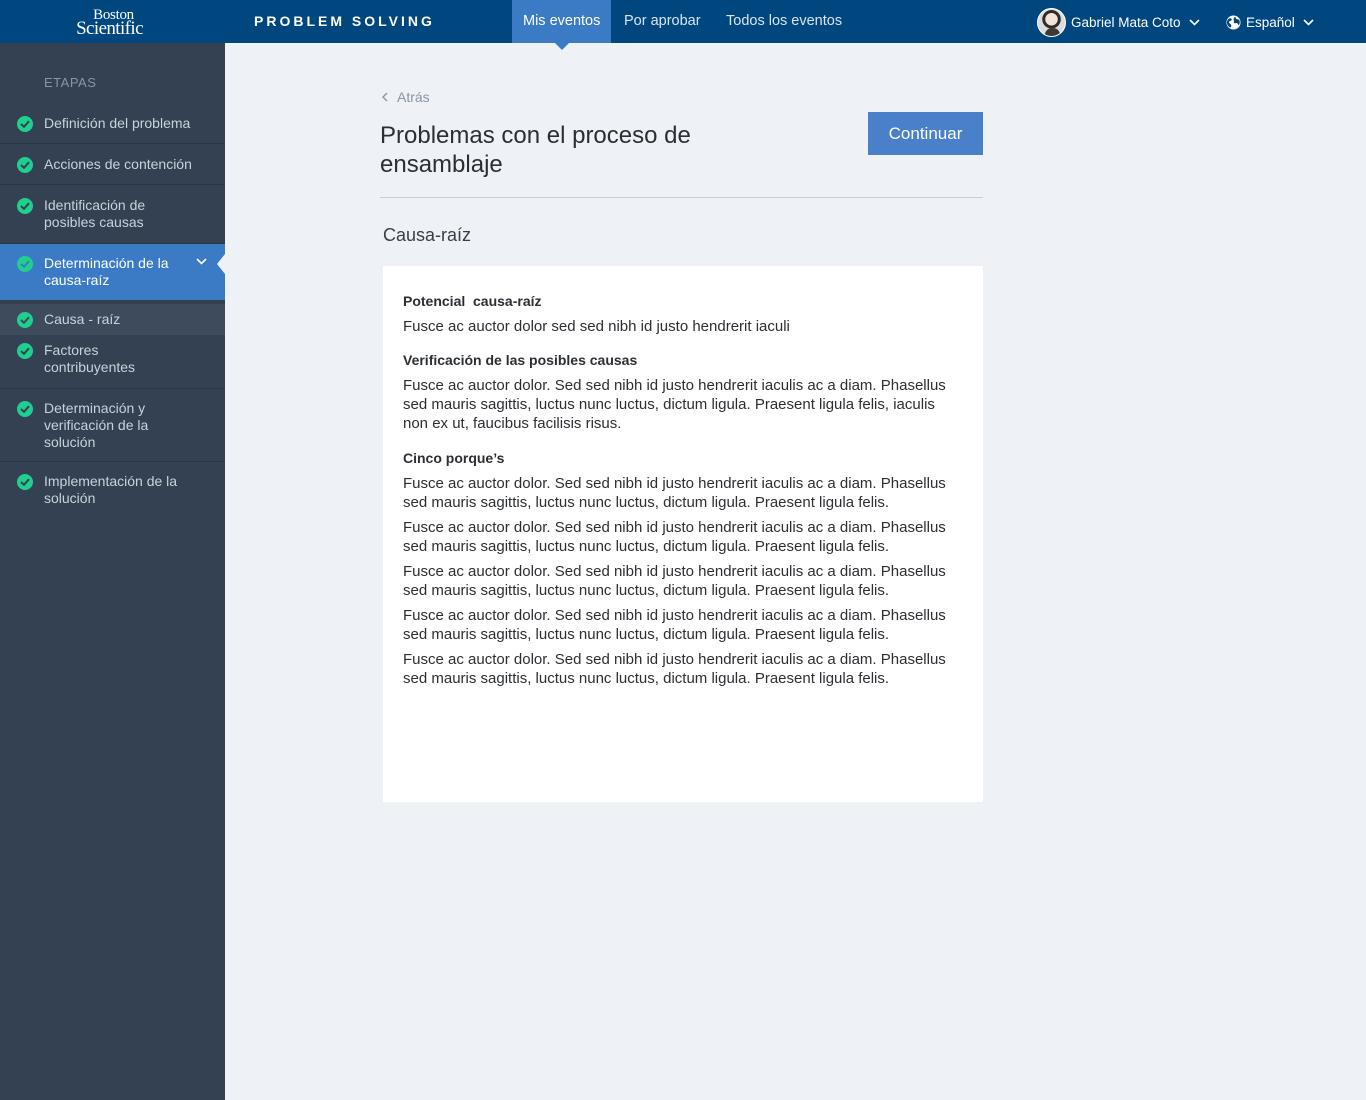 This screenshot has height=1100, width=1366. I want to click on sidebar-subitem-factores-contribuyentes: Factores contribuyentes, so click(112, 362).